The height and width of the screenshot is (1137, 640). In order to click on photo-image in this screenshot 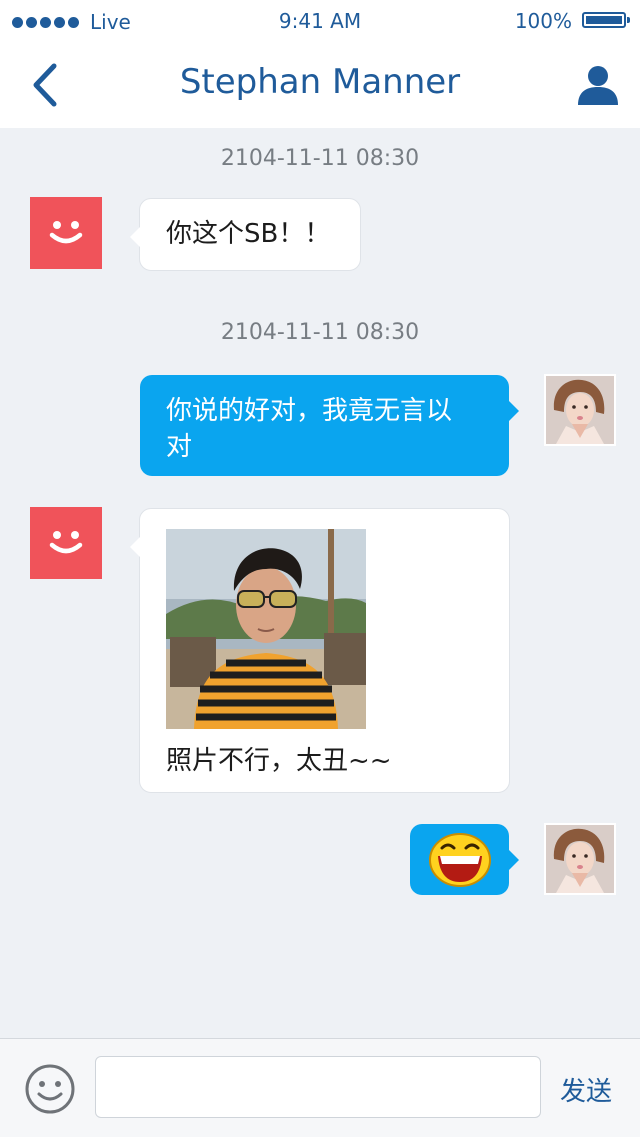, I will do `click(266, 629)`.